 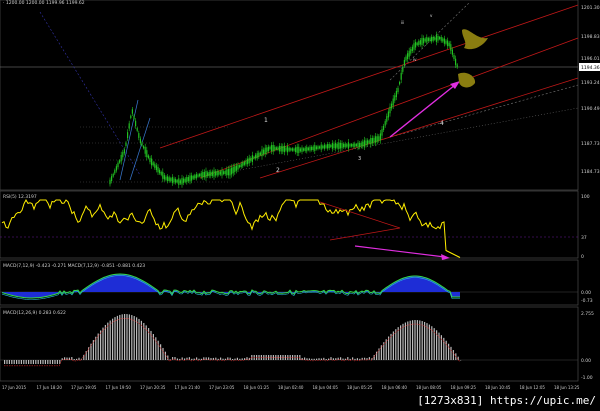 I want to click on rsi-triangle, so click(x=360, y=221).